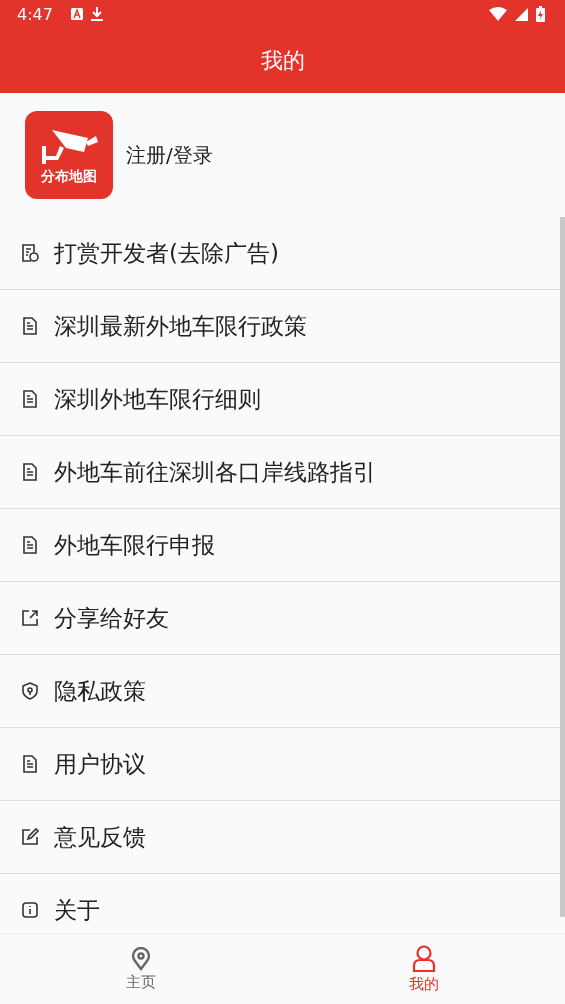 The image size is (565, 1004). What do you see at coordinates (141, 958) in the screenshot?
I see `map-pin-icon` at bounding box center [141, 958].